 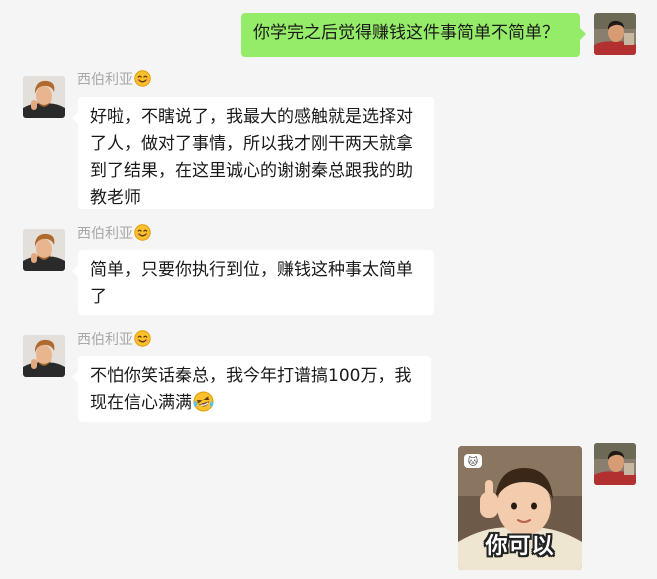 I want to click on sticker-image: 🐱 你可以, so click(x=520, y=508).